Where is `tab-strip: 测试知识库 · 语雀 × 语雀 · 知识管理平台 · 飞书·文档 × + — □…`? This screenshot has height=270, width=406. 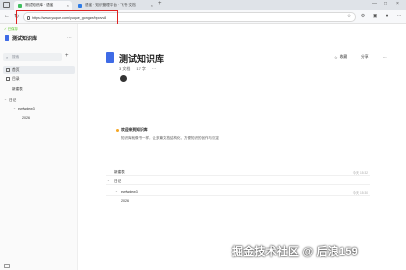
tab-strip: 测试知识库 · 语雀 × 语雀 · 知识管理平台 · 飞书·文档 × + — □… is located at coordinates (203, 5).